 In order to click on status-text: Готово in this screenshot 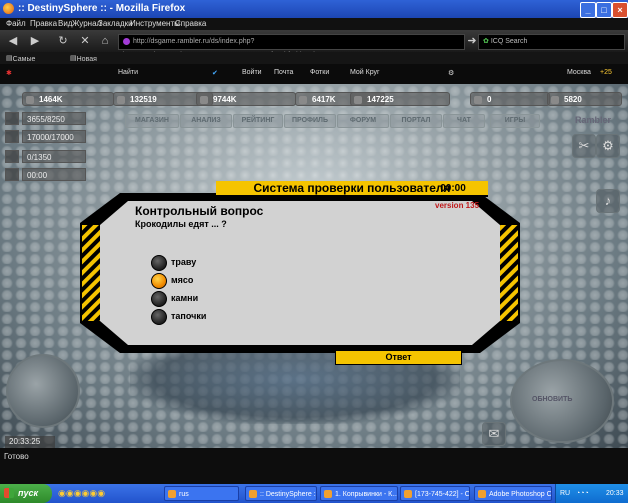, I will do `click(16, 456)`.